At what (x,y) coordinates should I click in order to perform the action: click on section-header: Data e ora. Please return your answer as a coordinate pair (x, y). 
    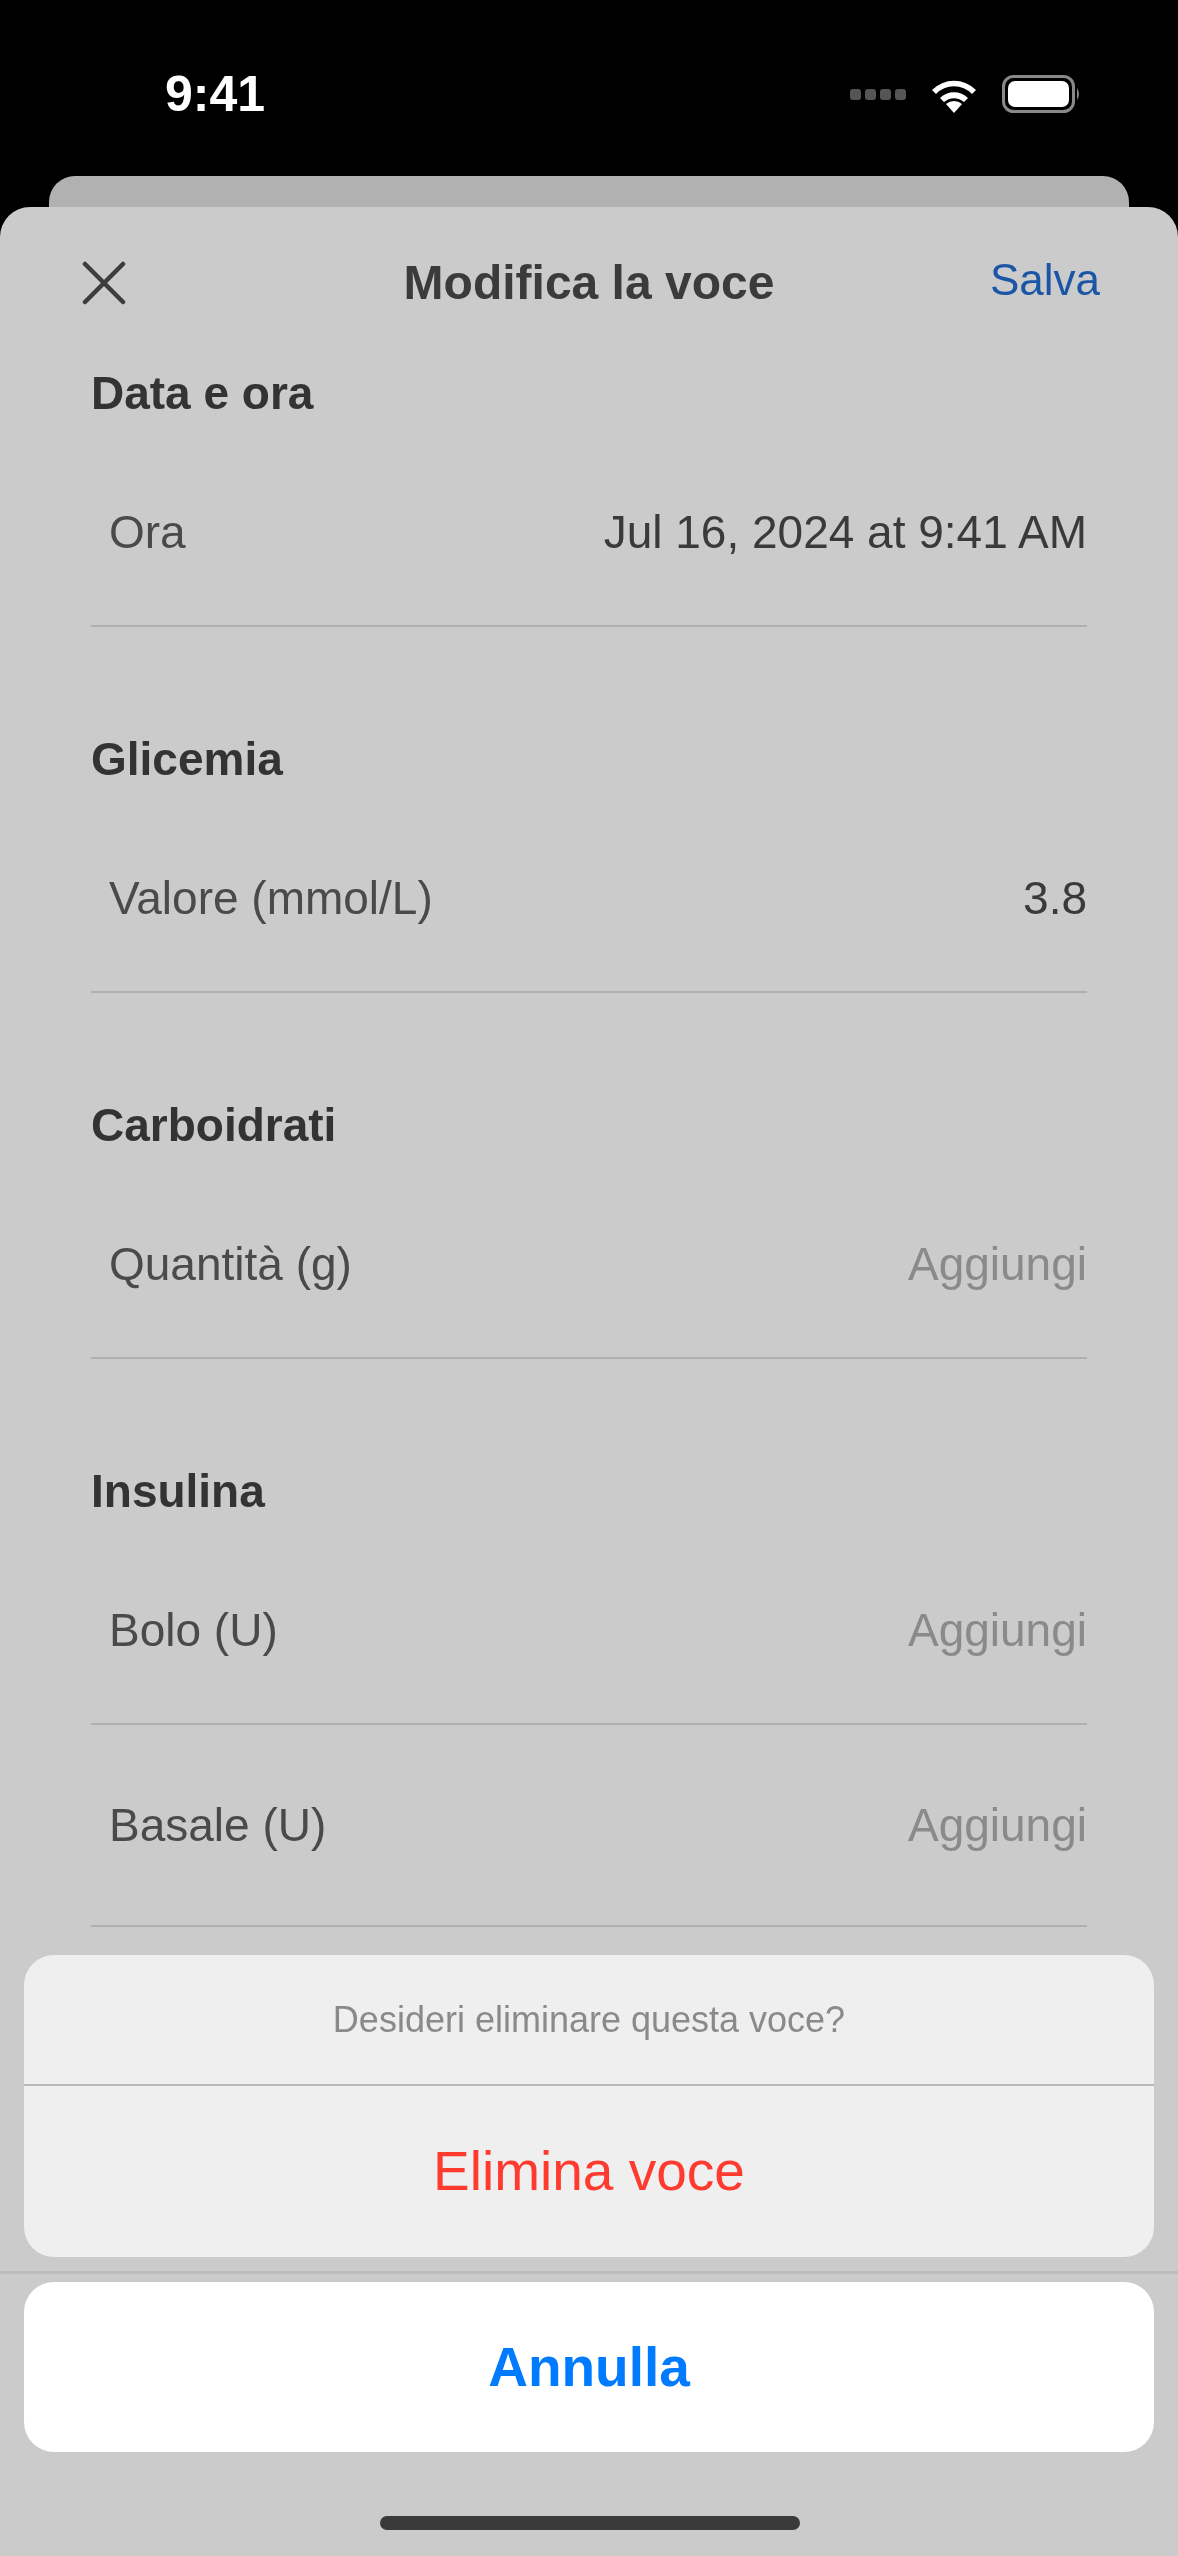
    Looking at the image, I should click on (202, 393).